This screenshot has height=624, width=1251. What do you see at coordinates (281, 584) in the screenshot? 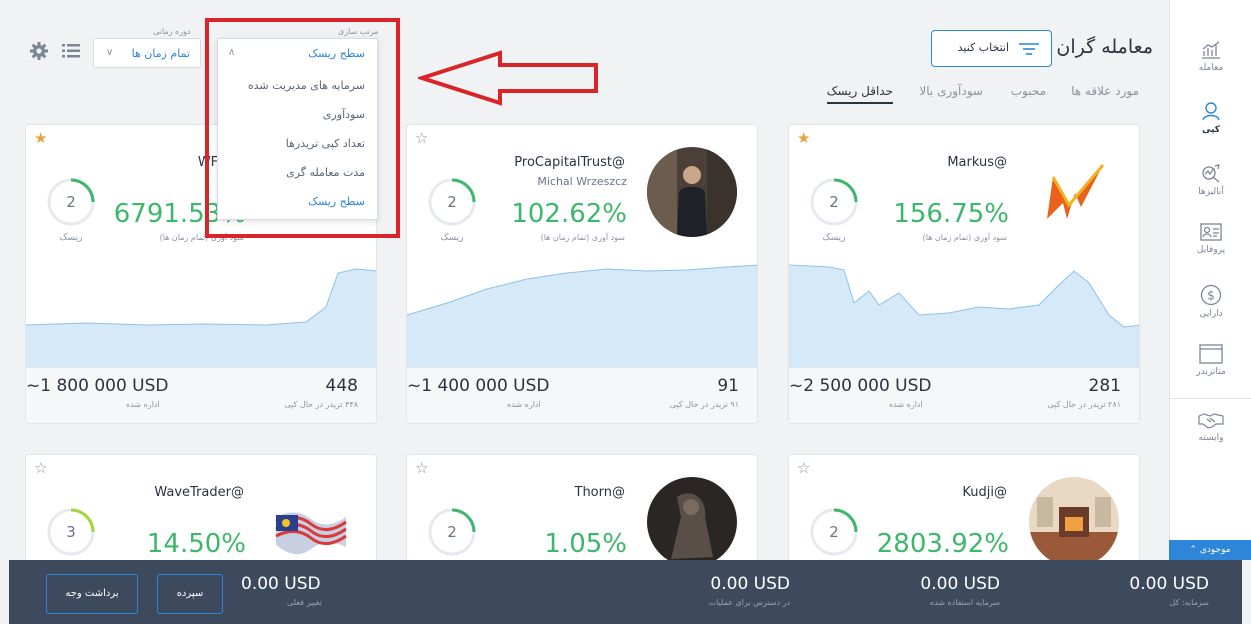
I see `current-change-amount: 0.00 USD` at bounding box center [281, 584].